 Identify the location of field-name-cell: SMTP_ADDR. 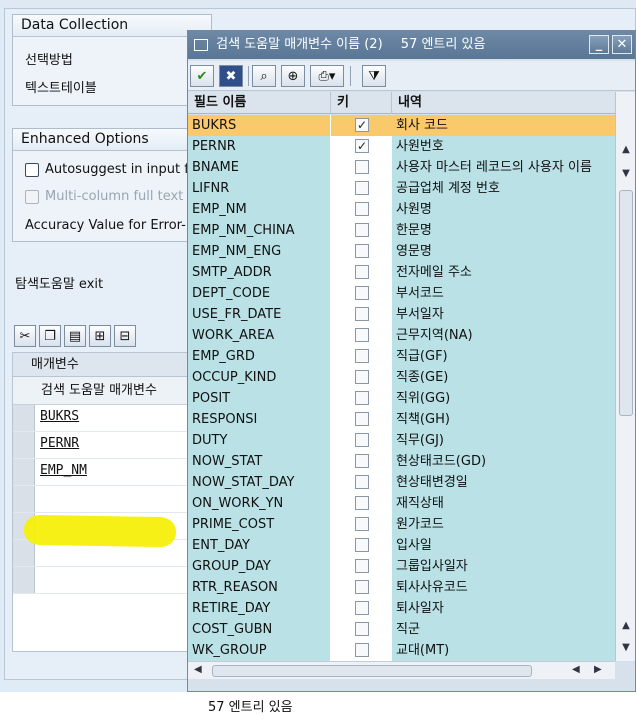
(259, 272).